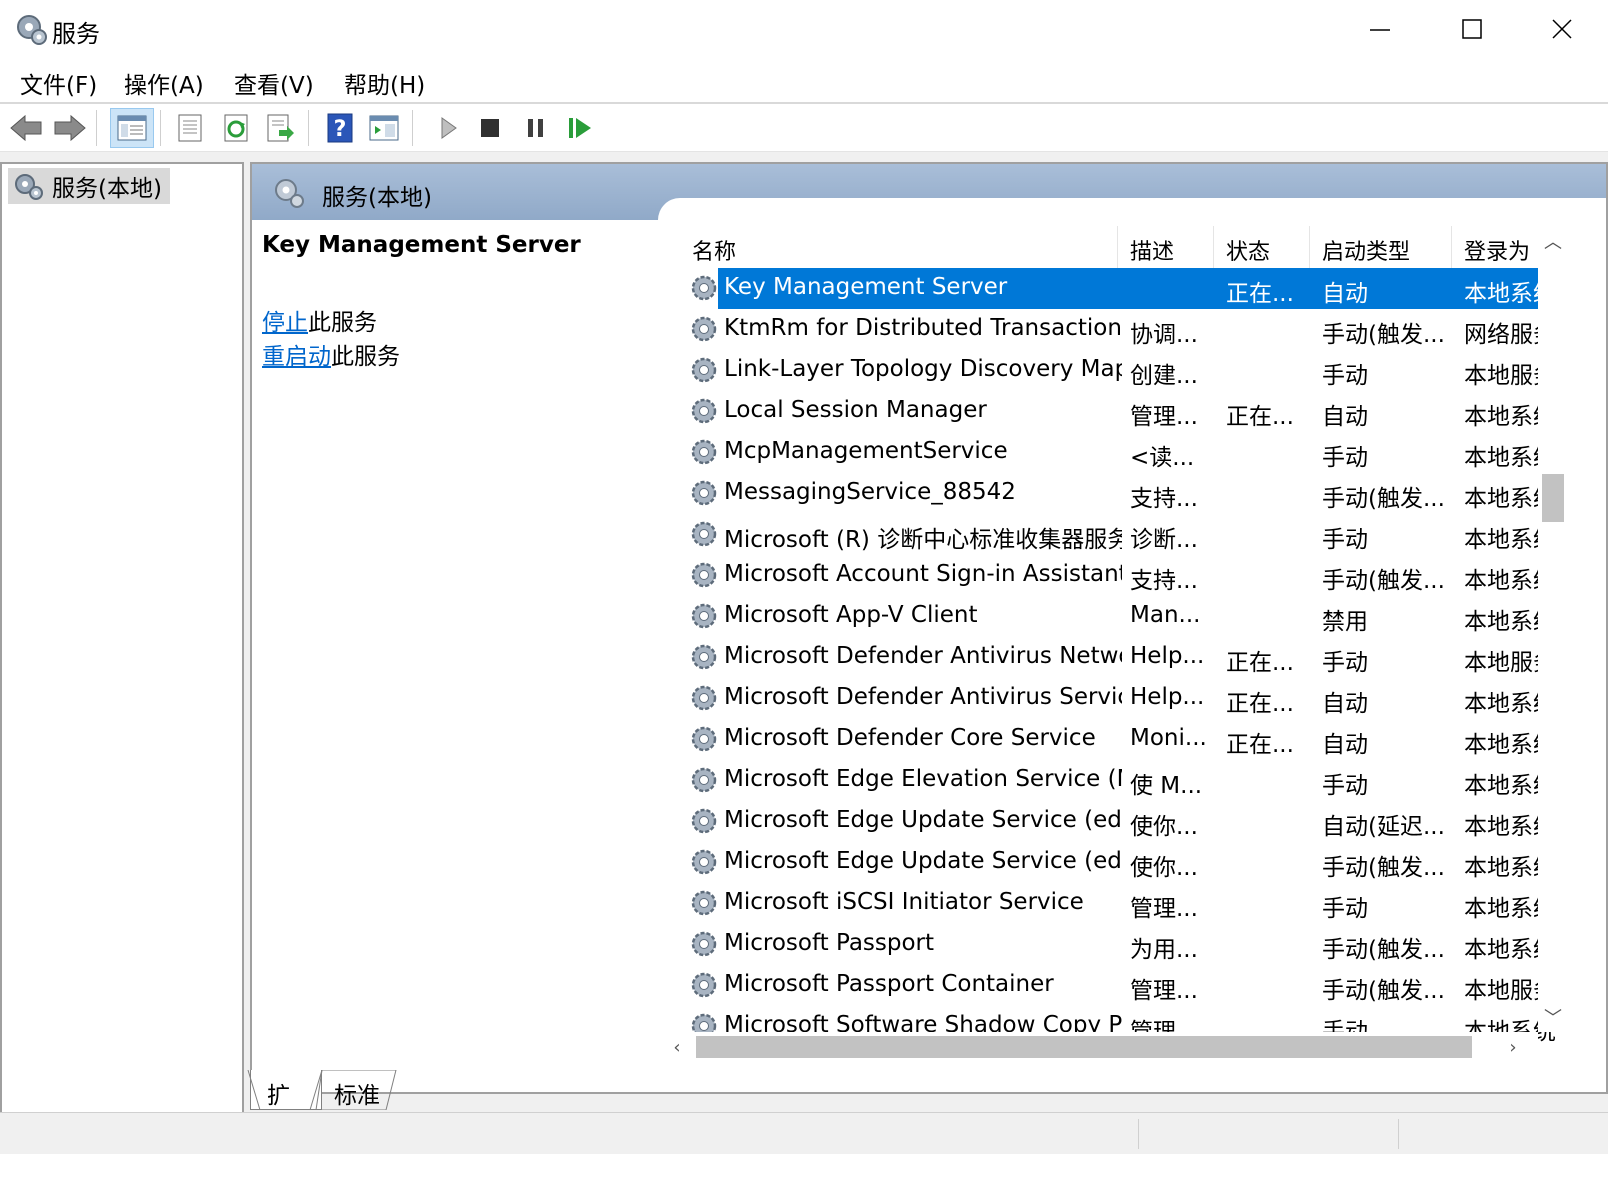 The image size is (1608, 1184). What do you see at coordinates (1120, 288) in the screenshot?
I see `table-row: Key Management Server 正在... 自动 本地系统` at bounding box center [1120, 288].